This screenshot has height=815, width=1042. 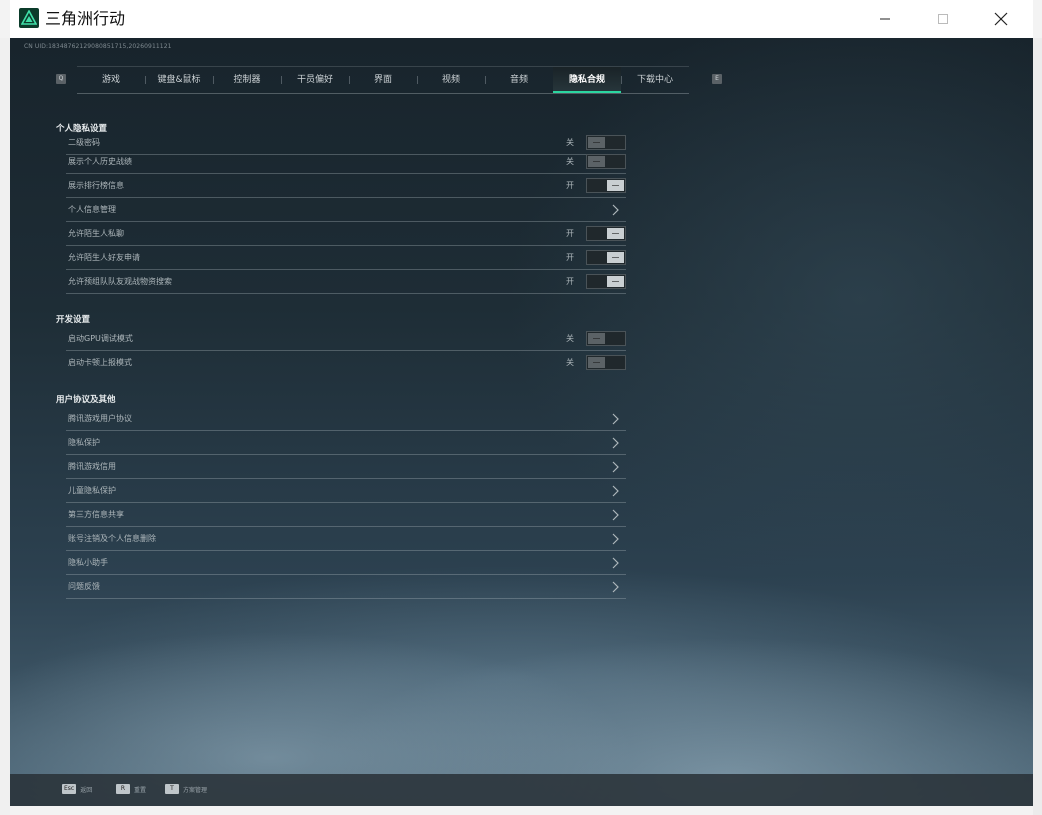 I want to click on tab-download-center: 下载中心, so click(x=655, y=80).